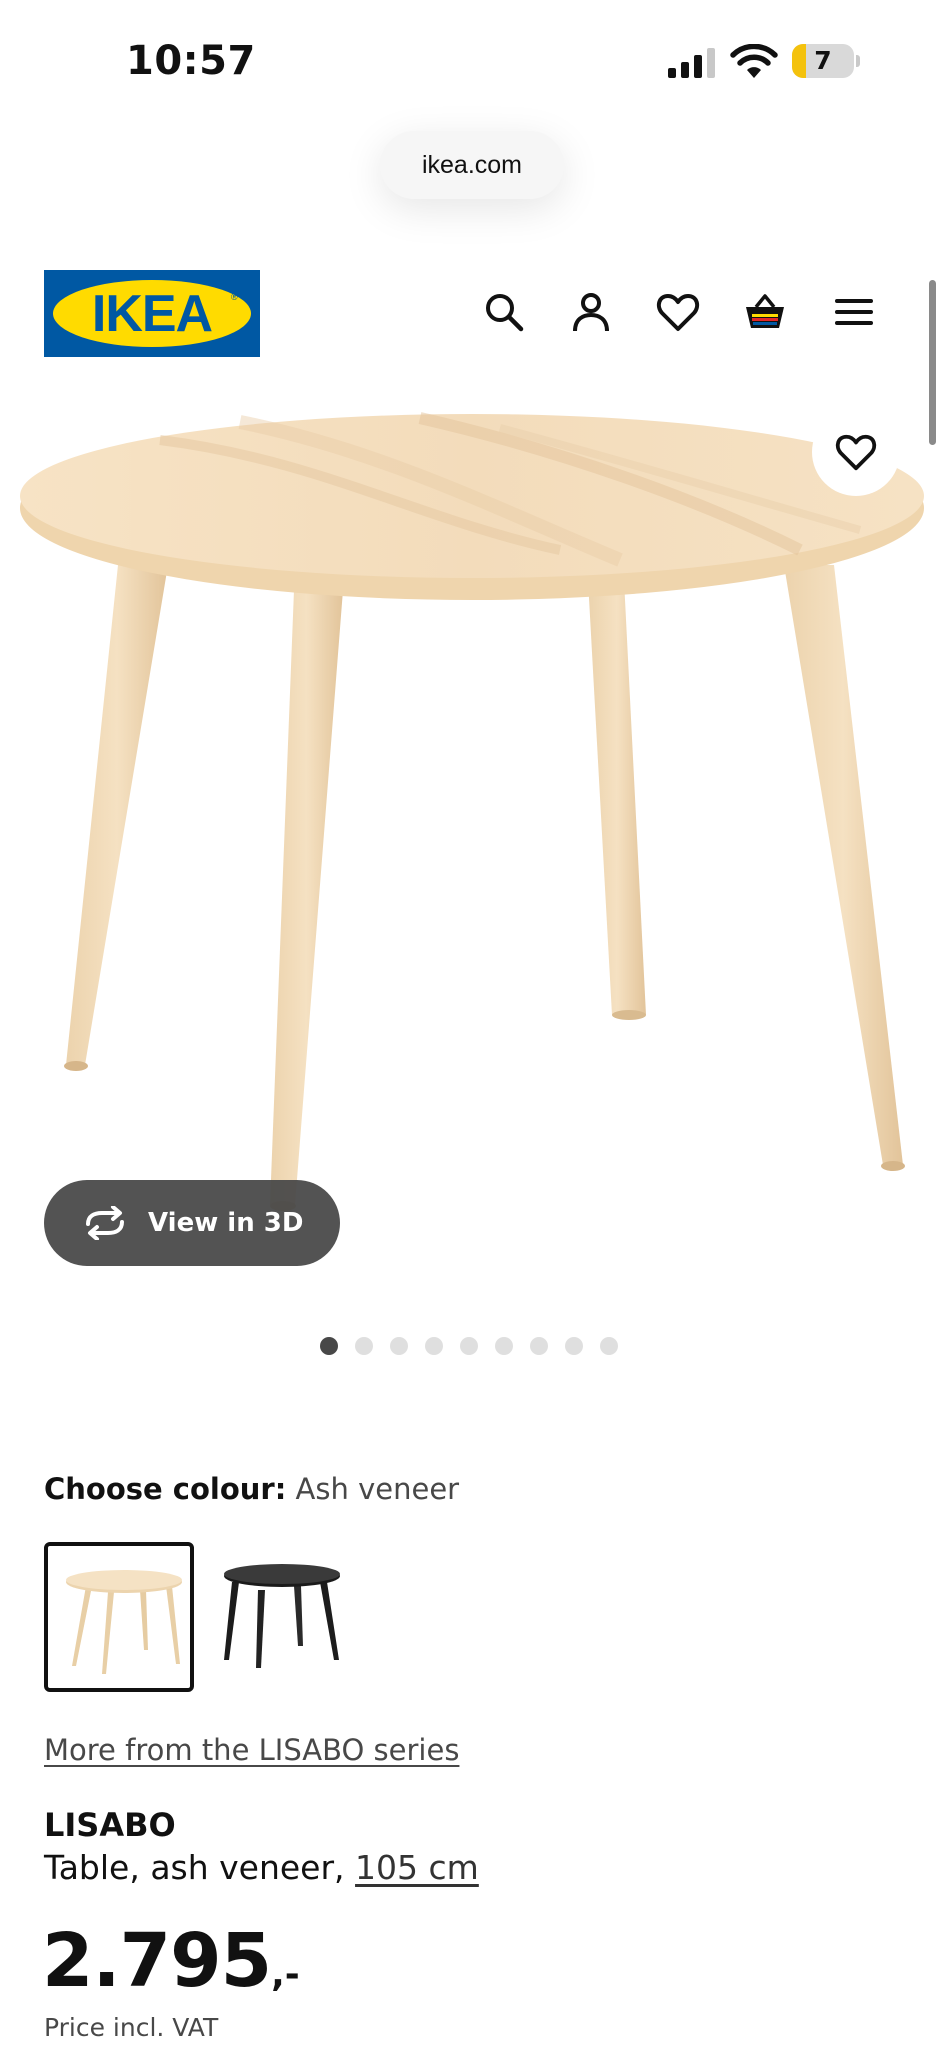 The height and width of the screenshot is (2046, 944). I want to click on favourites-heart-icon, so click(678, 312).